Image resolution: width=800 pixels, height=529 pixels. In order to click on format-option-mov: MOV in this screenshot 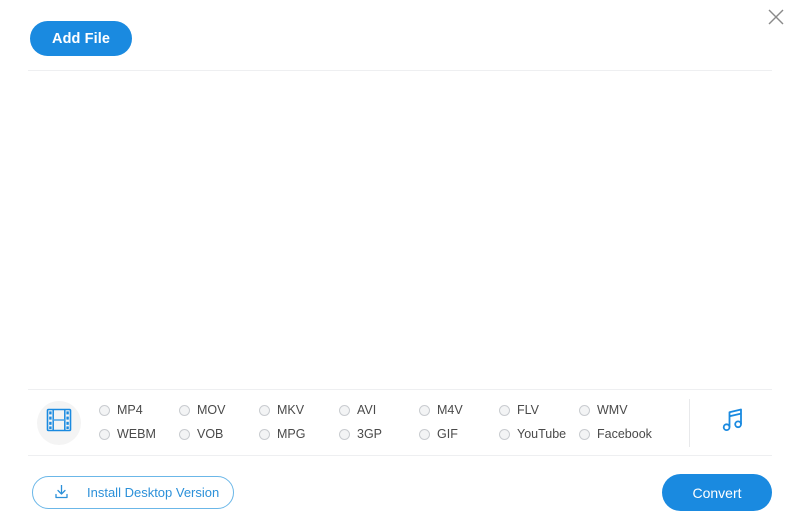, I will do `click(219, 411)`.